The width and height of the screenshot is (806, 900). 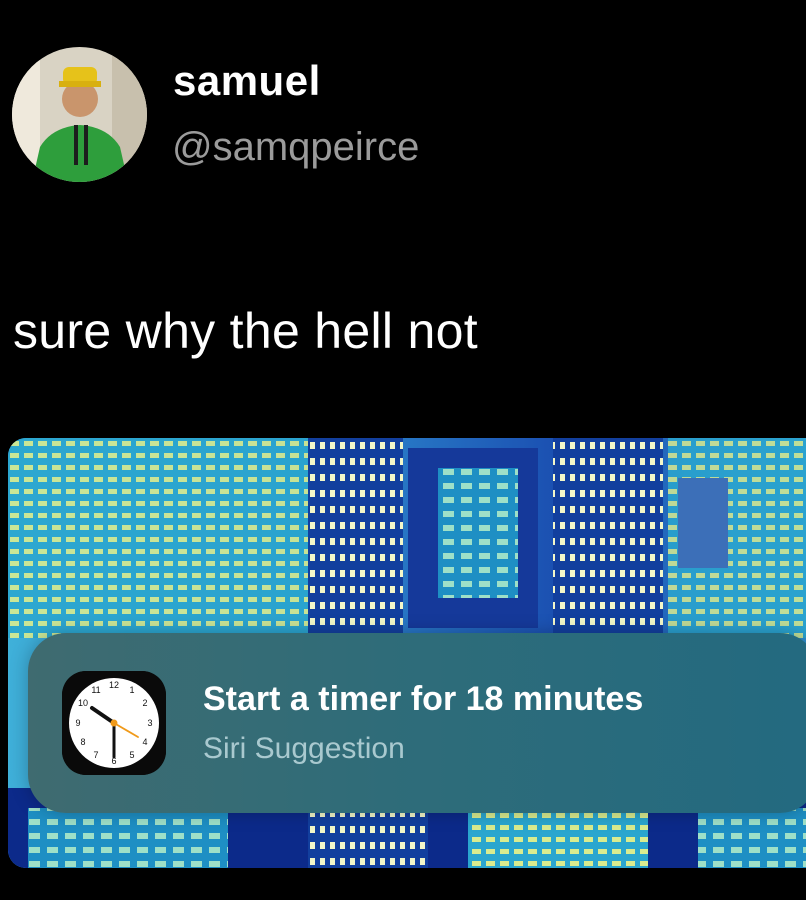 What do you see at coordinates (95, 690) in the screenshot?
I see `clock-number: 11` at bounding box center [95, 690].